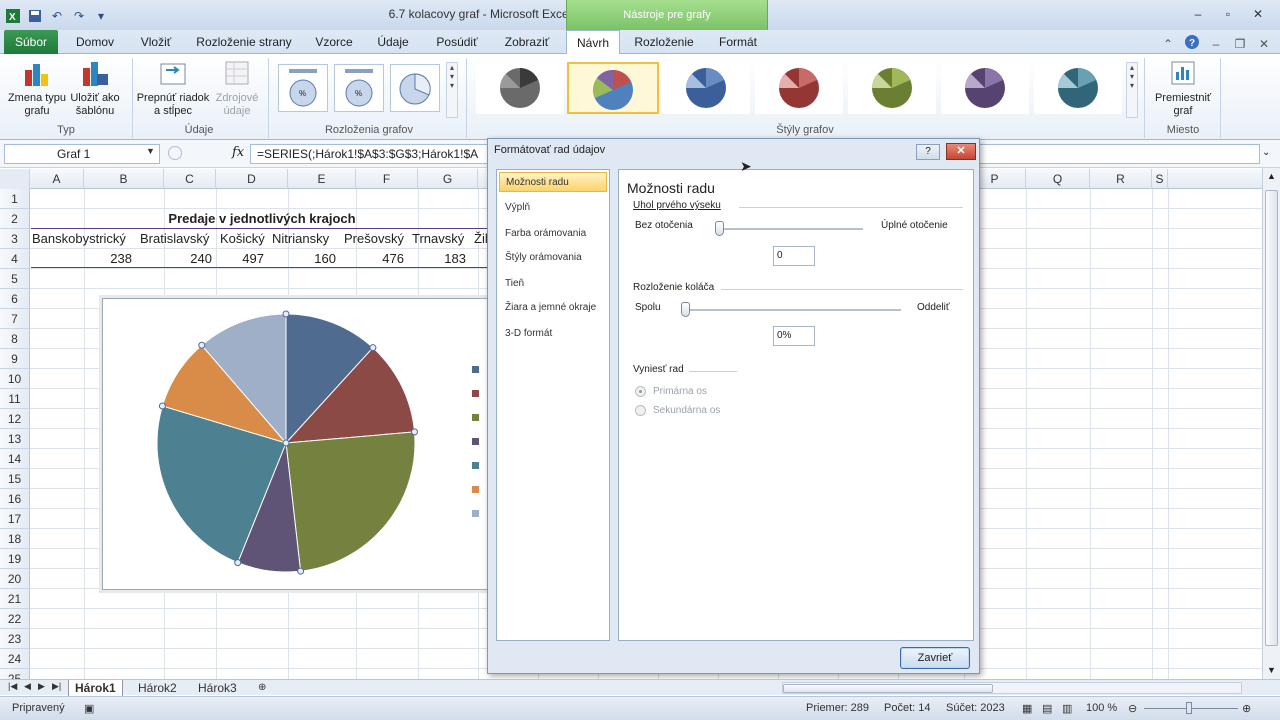 Image resolution: width=1280 pixels, height=720 pixels. Describe the element at coordinates (95, 42) in the screenshot. I see `tab-home: Domov` at that location.